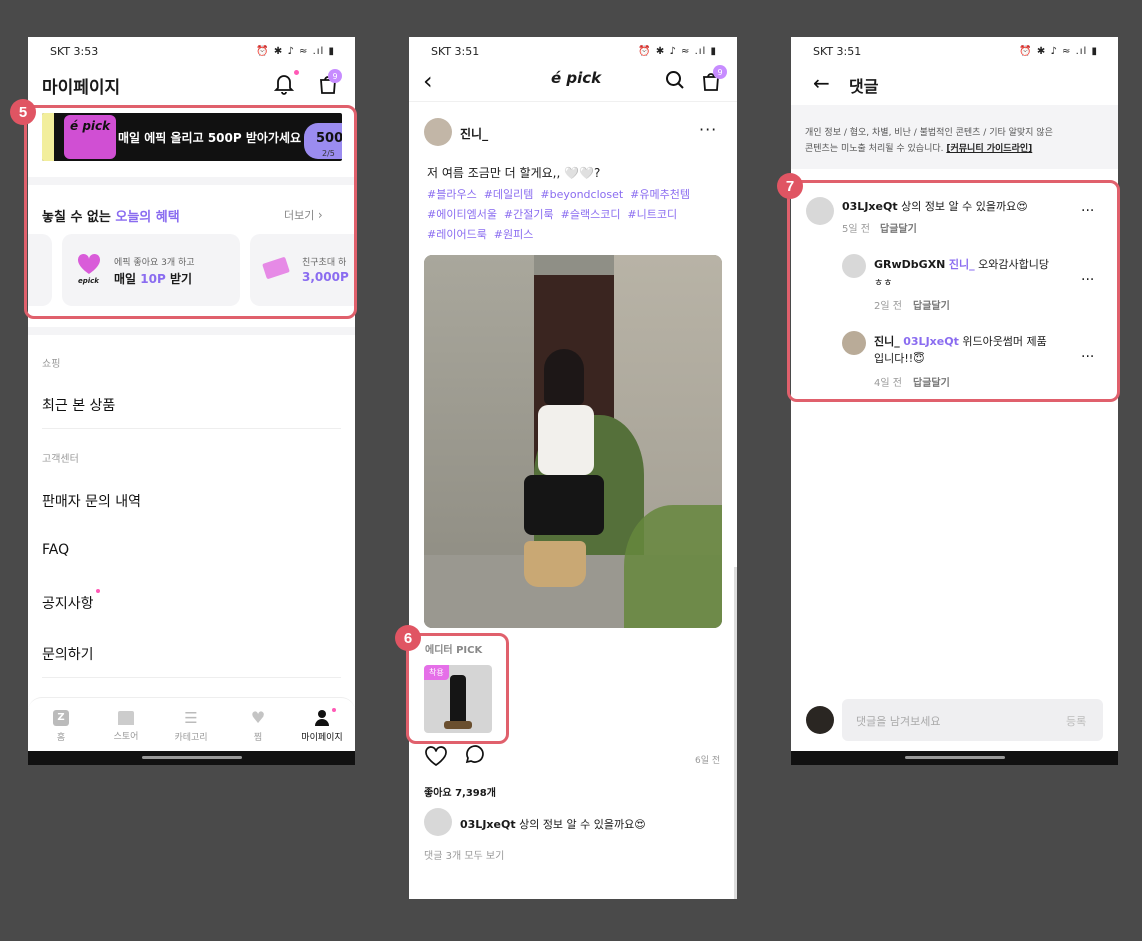  What do you see at coordinates (191, 757) in the screenshot?
I see `home-indicator` at bounding box center [191, 757].